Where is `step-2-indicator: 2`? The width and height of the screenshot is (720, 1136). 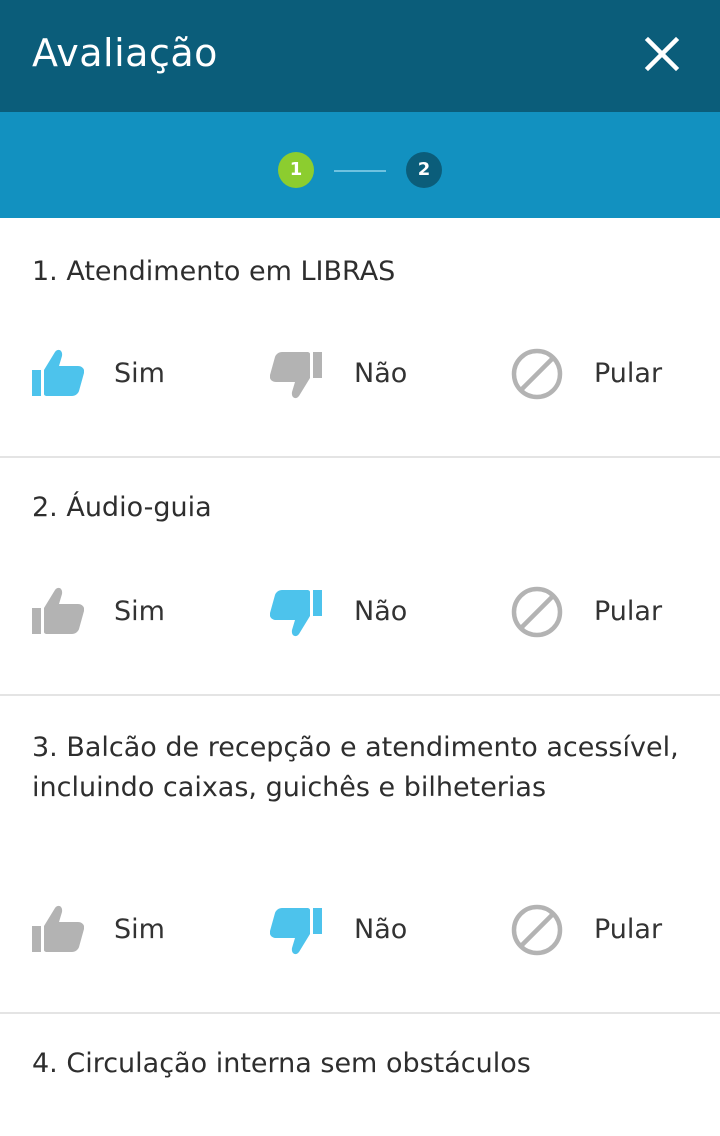 step-2-indicator: 2 is located at coordinates (424, 170).